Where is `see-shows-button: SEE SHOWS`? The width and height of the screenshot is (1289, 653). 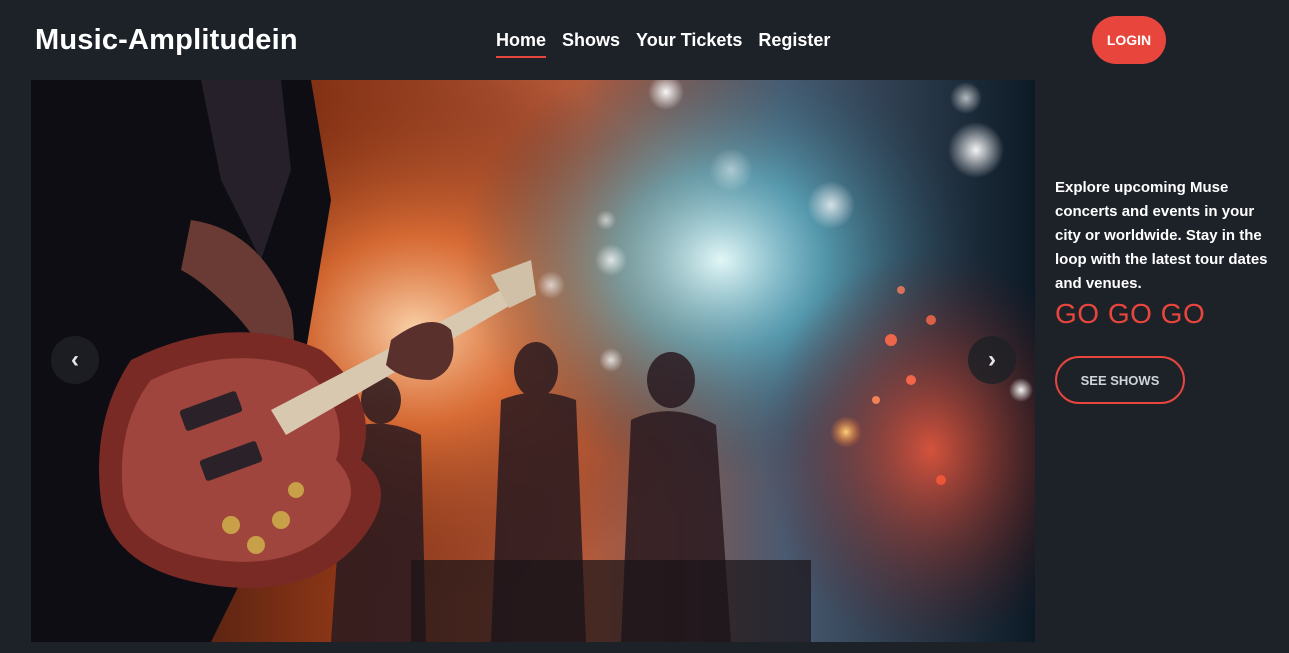 see-shows-button: SEE SHOWS is located at coordinates (1120, 380).